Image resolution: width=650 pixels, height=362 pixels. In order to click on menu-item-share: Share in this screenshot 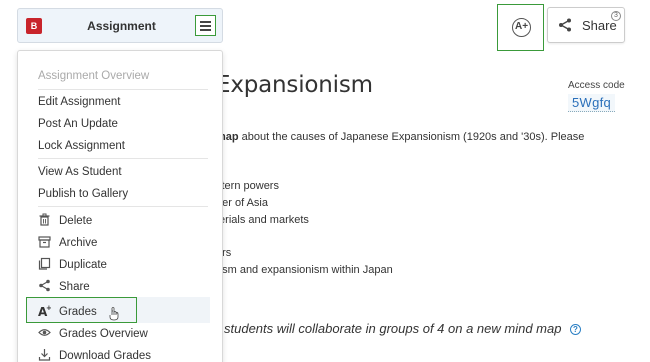, I will do `click(64, 288)`.